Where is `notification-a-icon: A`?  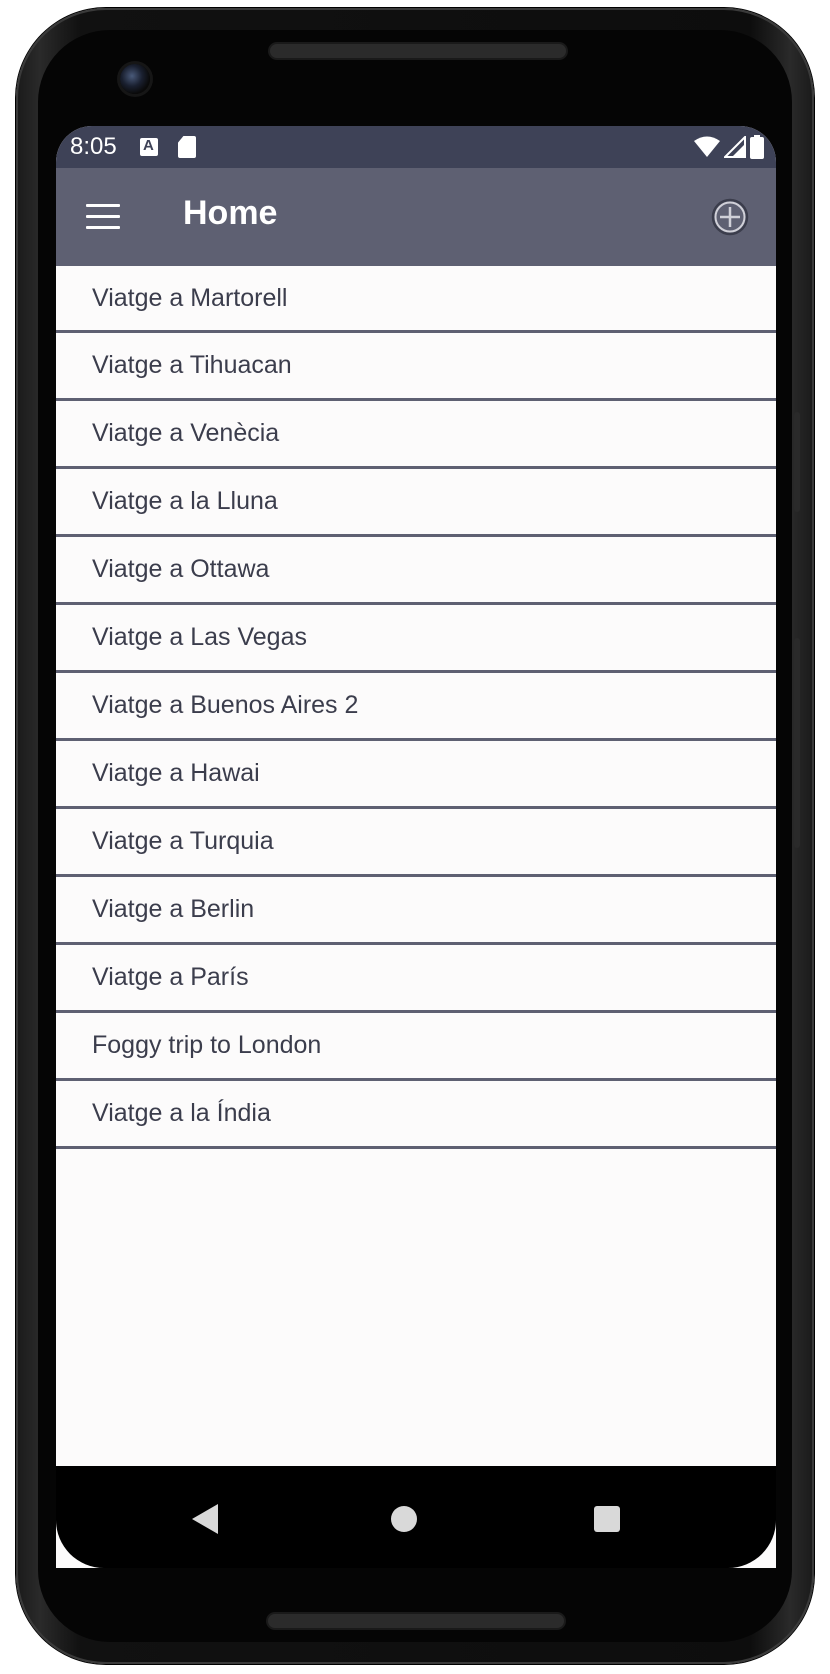
notification-a-icon: A is located at coordinates (149, 146).